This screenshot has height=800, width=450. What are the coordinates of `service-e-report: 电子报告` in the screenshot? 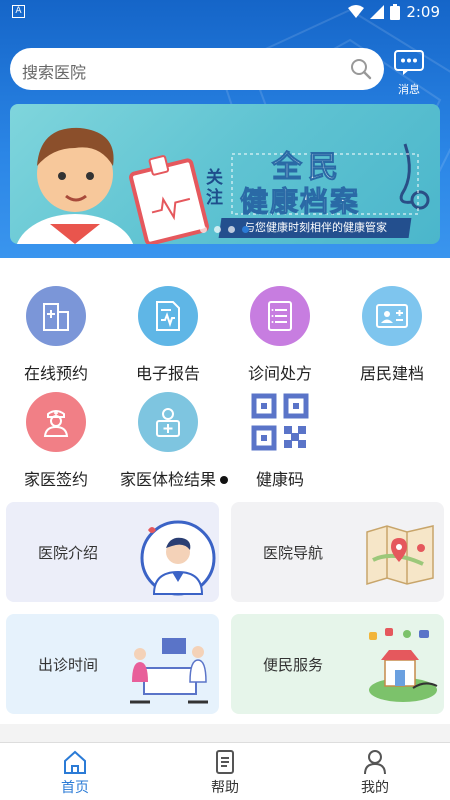 It's located at (168, 335).